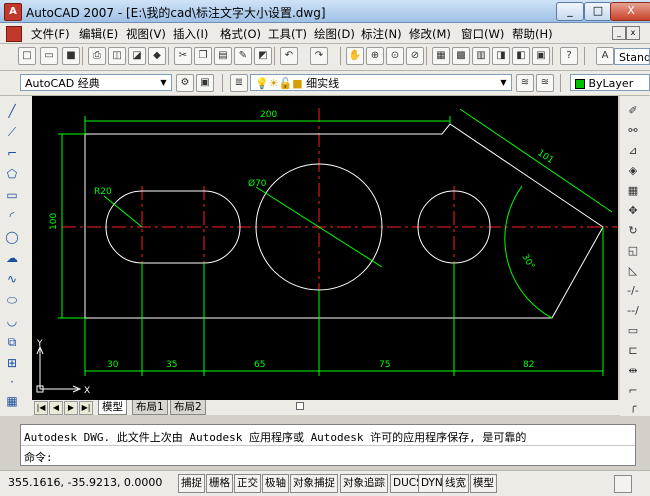 Image resolution: width=650 pixels, height=496 pixels. Describe the element at coordinates (191, 483) in the screenshot. I see `snap-toggle: 捕捉` at that location.